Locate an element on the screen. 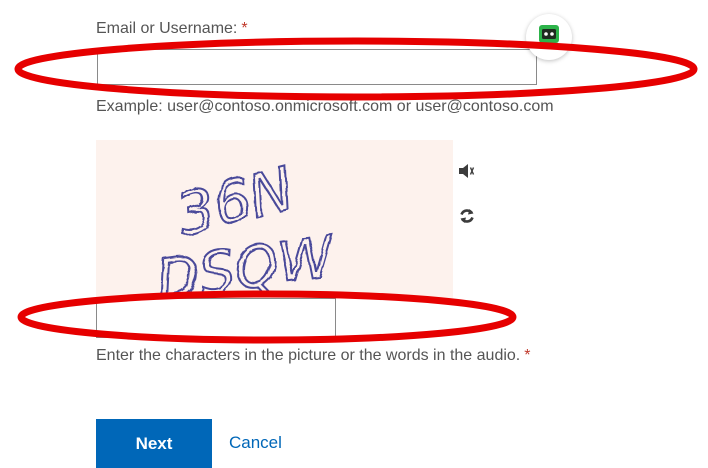 This screenshot has width=708, height=468. email-label: Email or Username: * is located at coordinates (172, 29).